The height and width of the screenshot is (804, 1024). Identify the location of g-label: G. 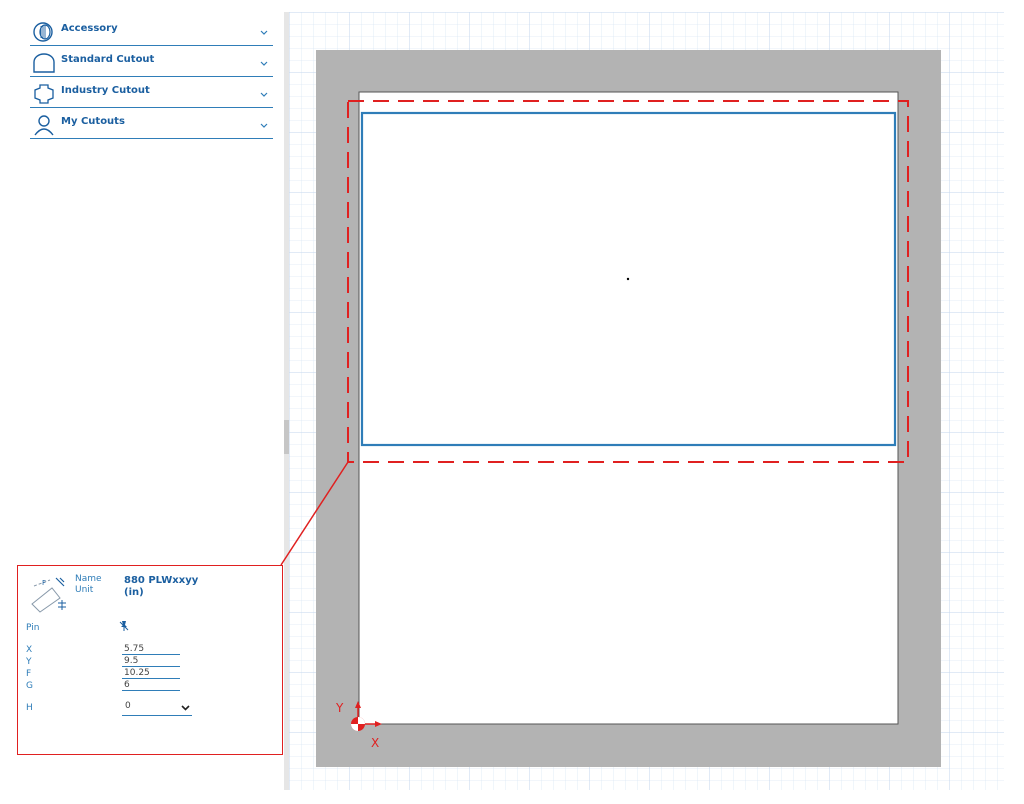
(29, 686).